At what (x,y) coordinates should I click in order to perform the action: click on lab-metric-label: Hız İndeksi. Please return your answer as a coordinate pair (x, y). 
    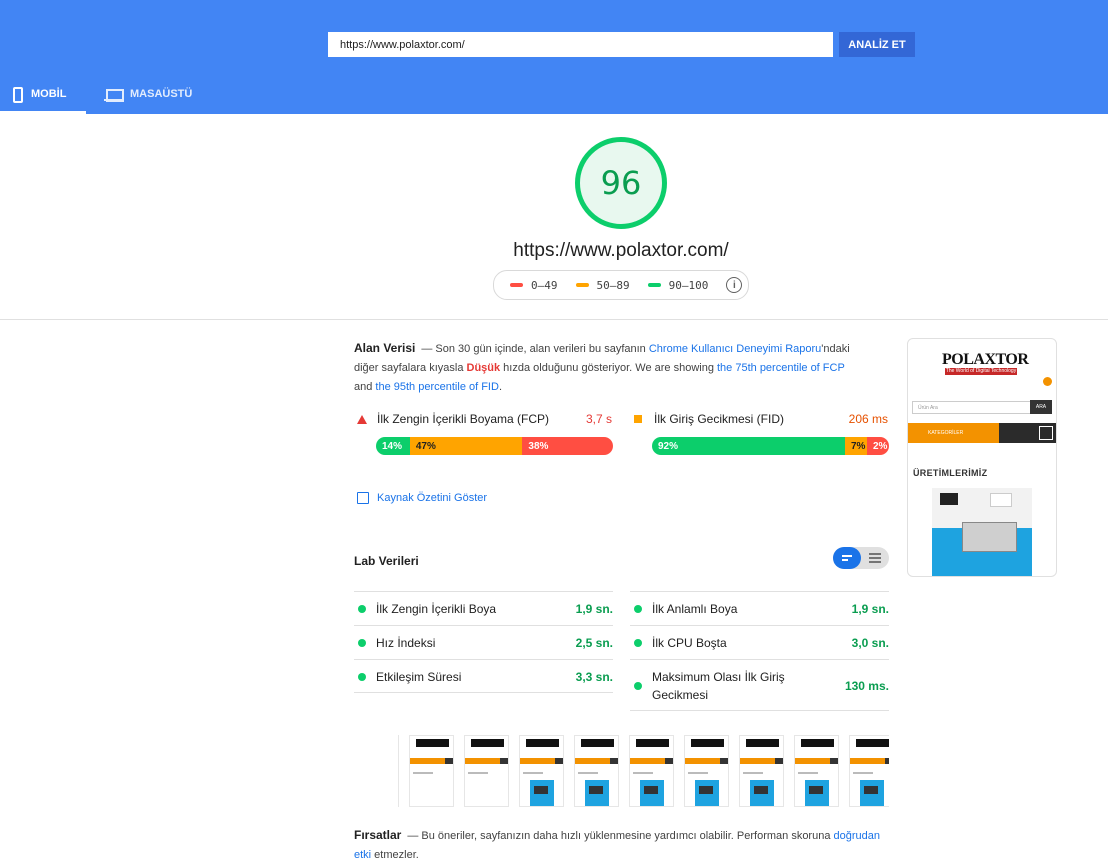
    Looking at the image, I should click on (406, 642).